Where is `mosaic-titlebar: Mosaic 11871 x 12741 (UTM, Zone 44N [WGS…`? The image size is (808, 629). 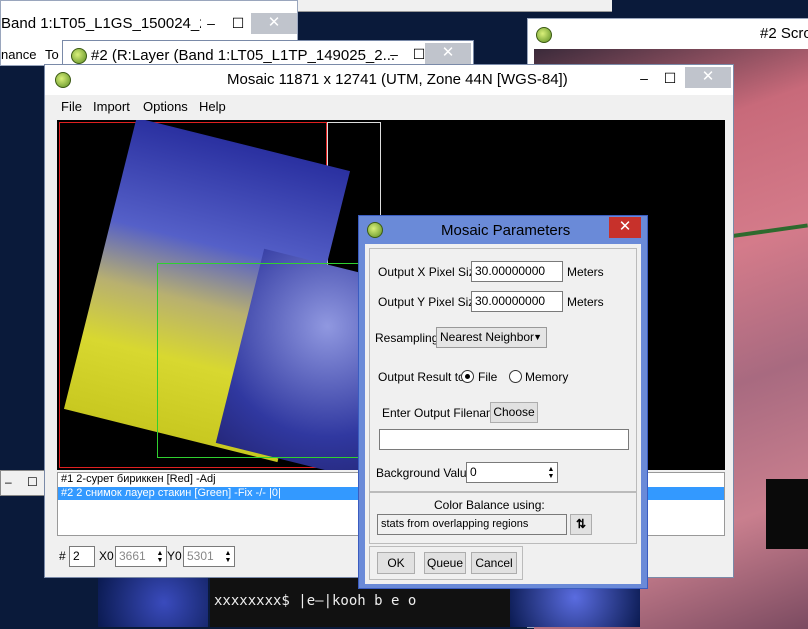 mosaic-titlebar: Mosaic 11871 x 12741 (UTM, Zone 44N [WGS… is located at coordinates (389, 80).